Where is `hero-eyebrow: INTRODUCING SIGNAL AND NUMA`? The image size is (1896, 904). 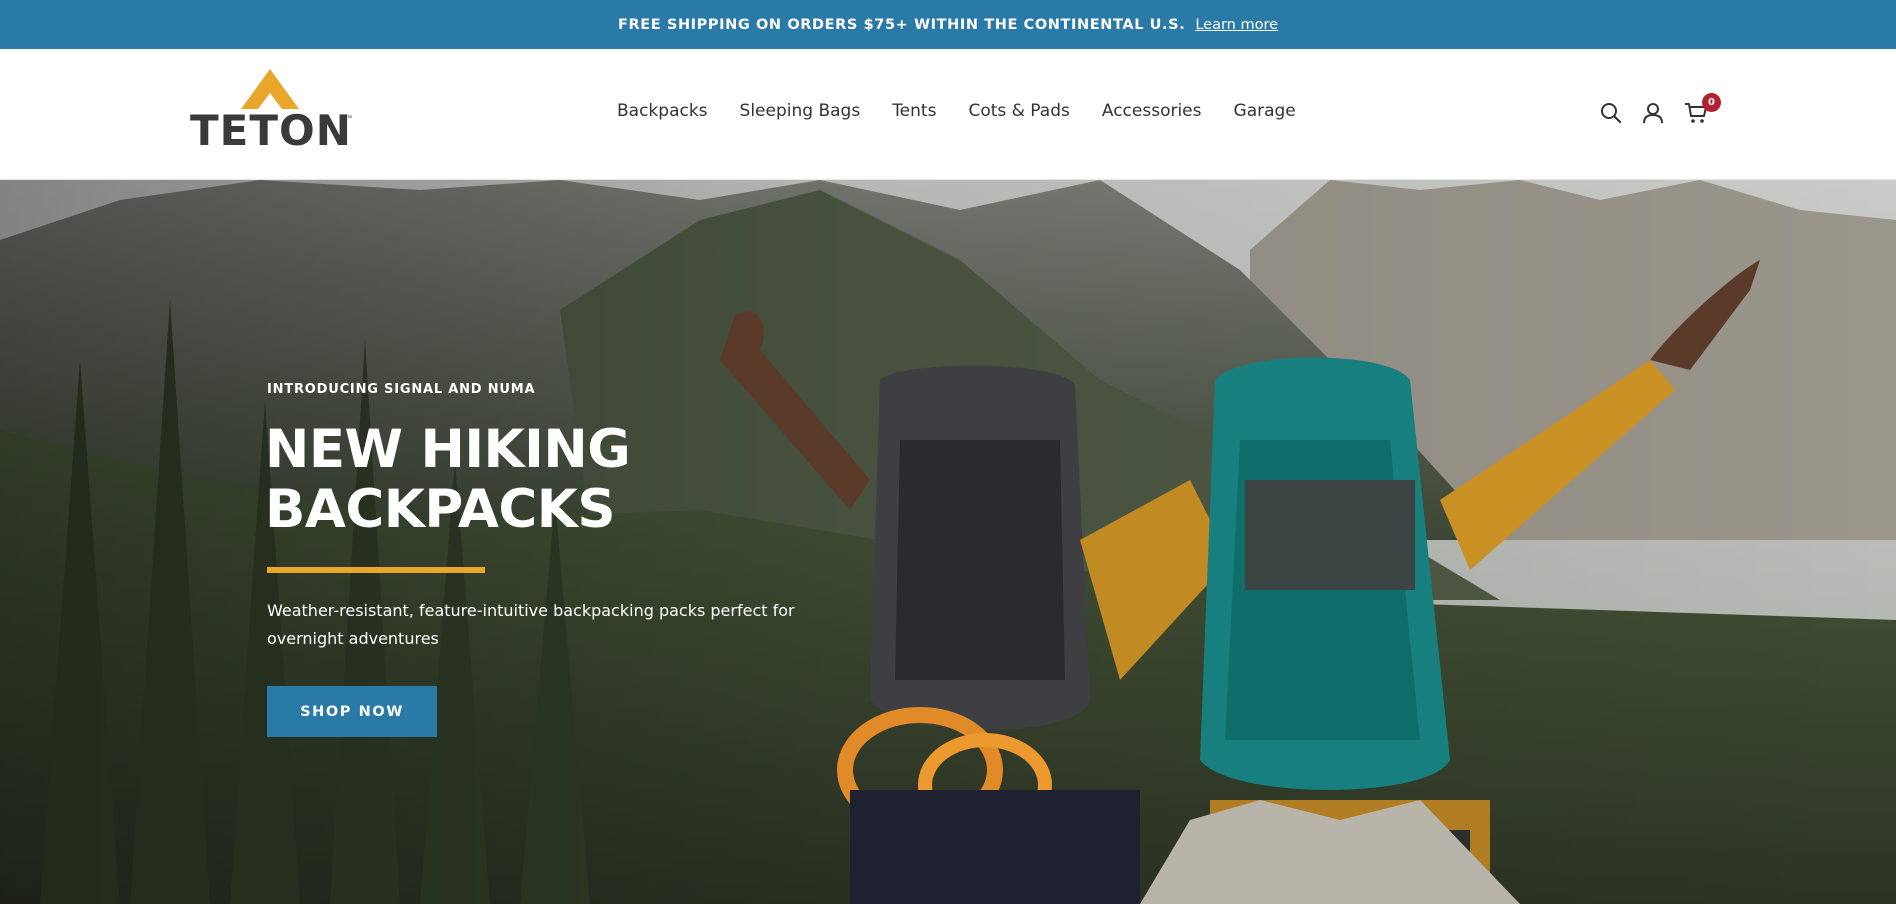 hero-eyebrow: INTRODUCING SIGNAL AND NUMA is located at coordinates (401, 389).